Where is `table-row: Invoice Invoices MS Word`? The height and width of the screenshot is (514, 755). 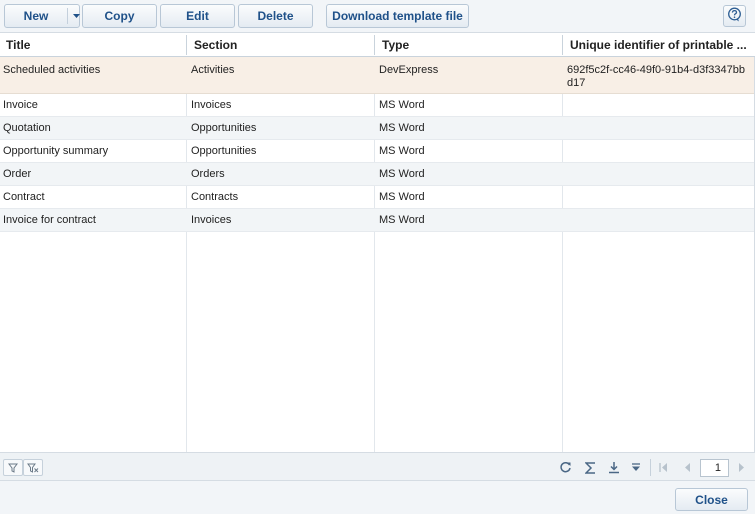 table-row: Invoice Invoices MS Word is located at coordinates (377, 105).